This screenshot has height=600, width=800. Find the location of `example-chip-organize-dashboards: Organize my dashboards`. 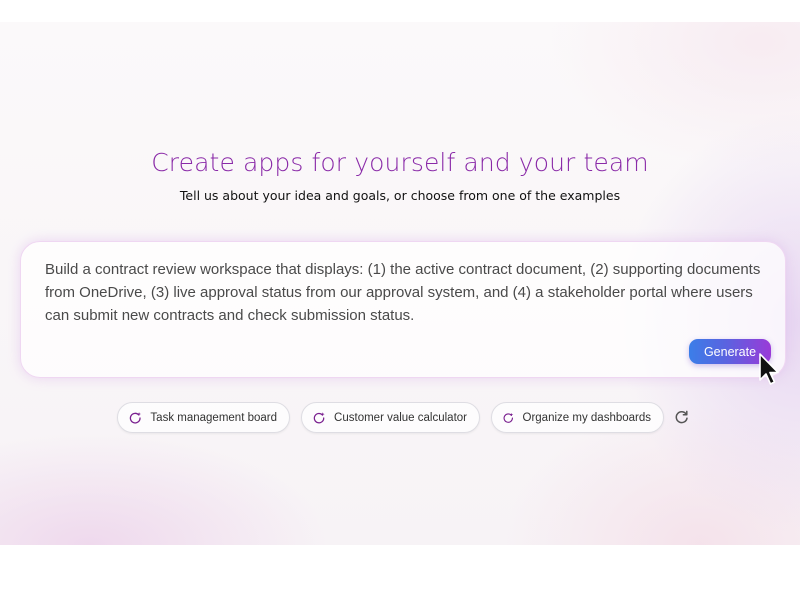

example-chip-organize-dashboards: Organize my dashboards is located at coordinates (577, 417).